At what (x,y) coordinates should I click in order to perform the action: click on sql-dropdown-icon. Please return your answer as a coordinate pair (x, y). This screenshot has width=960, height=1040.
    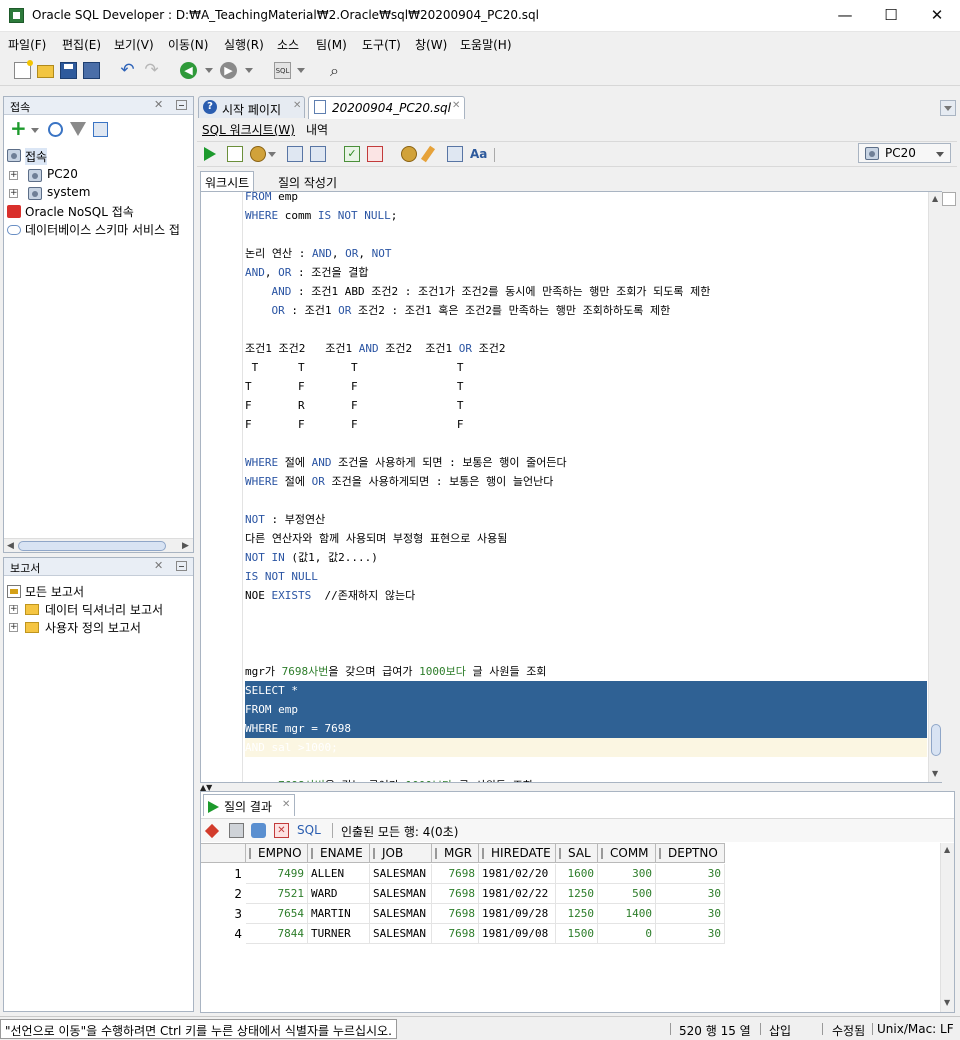
    Looking at the image, I should click on (301, 70).